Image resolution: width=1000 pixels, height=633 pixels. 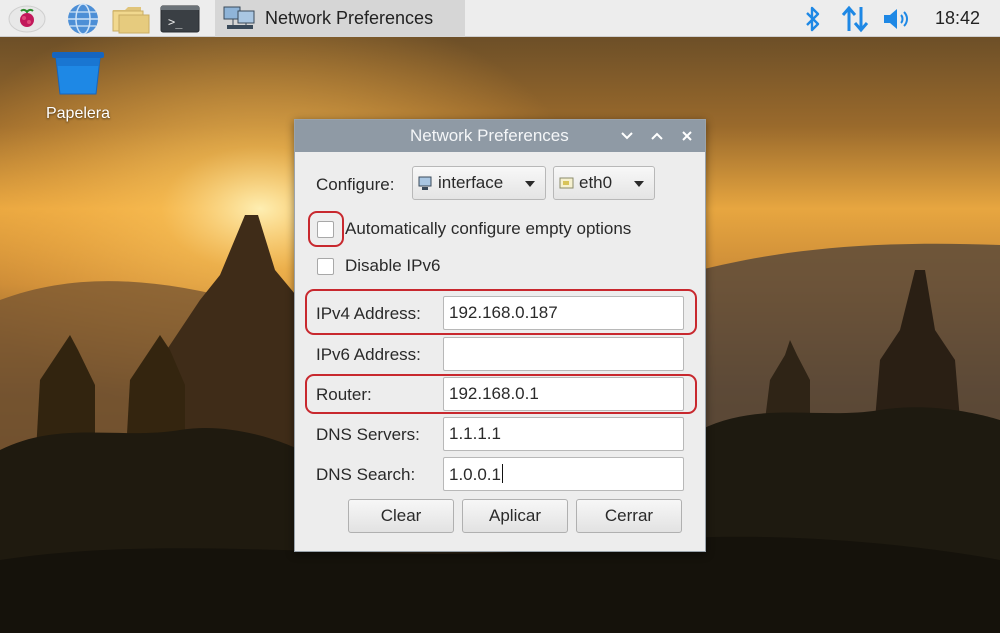 What do you see at coordinates (239, 17) in the screenshot?
I see `network-computer-icon` at bounding box center [239, 17].